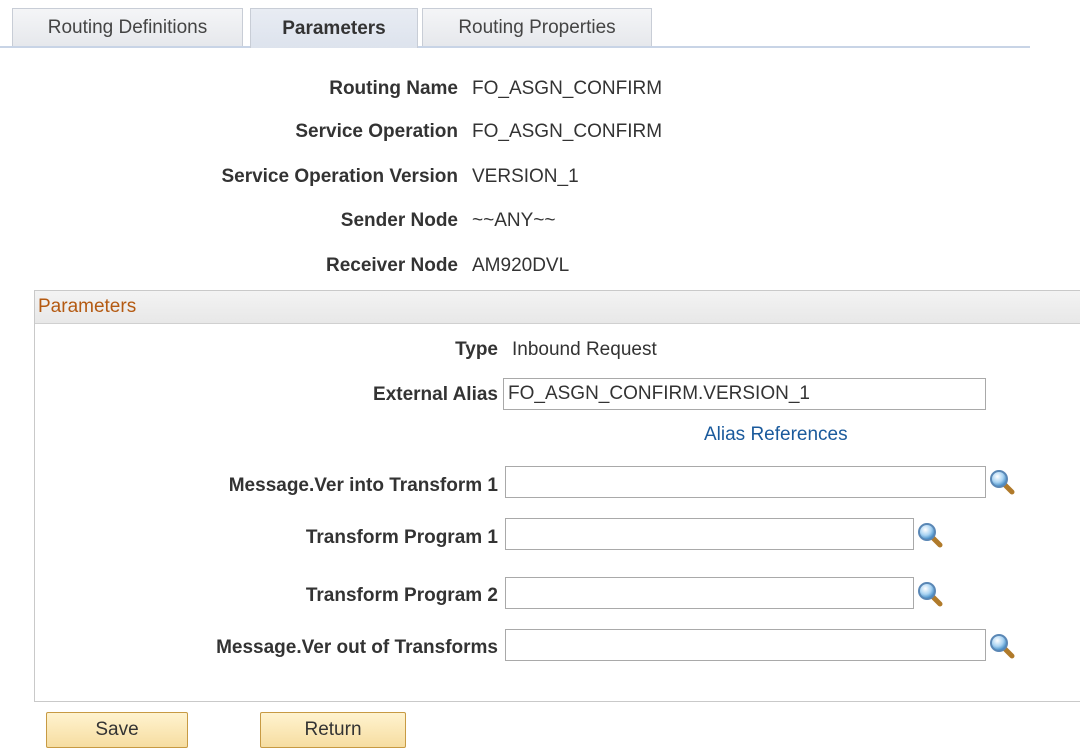 This screenshot has width=1080, height=748. What do you see at coordinates (709, 534) in the screenshot?
I see `transform-program-1-input` at bounding box center [709, 534].